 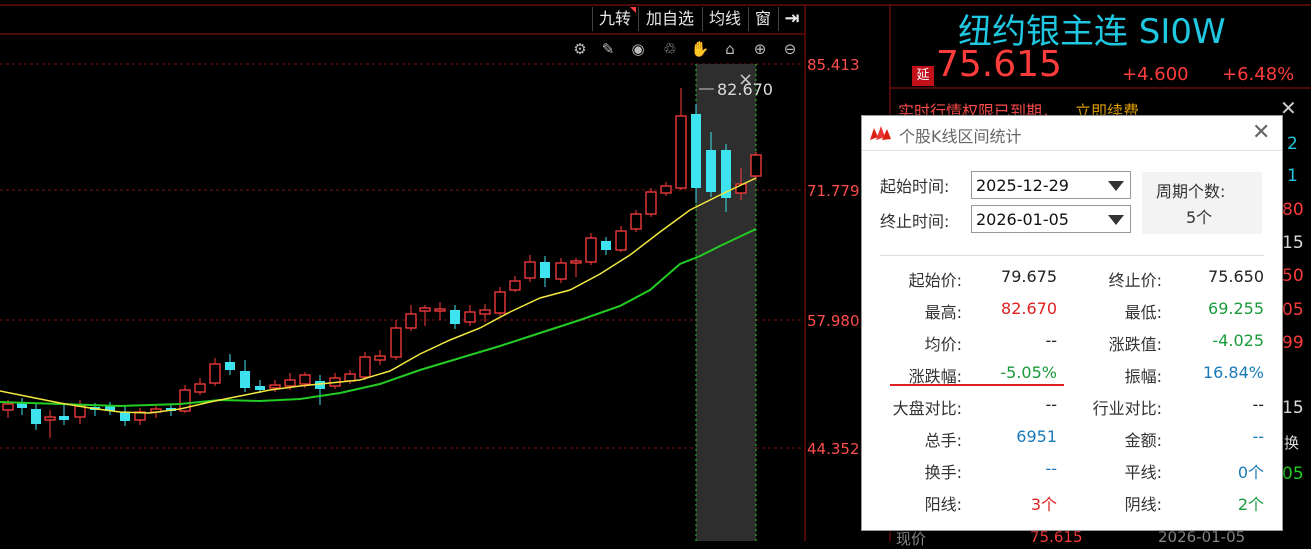 I want to click on window-button: 窗, so click(x=762, y=19).